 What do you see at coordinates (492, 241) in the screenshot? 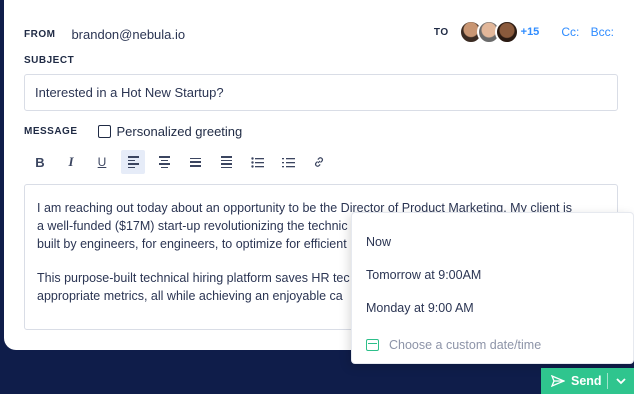
I see `schedule-option-now: Now` at bounding box center [492, 241].